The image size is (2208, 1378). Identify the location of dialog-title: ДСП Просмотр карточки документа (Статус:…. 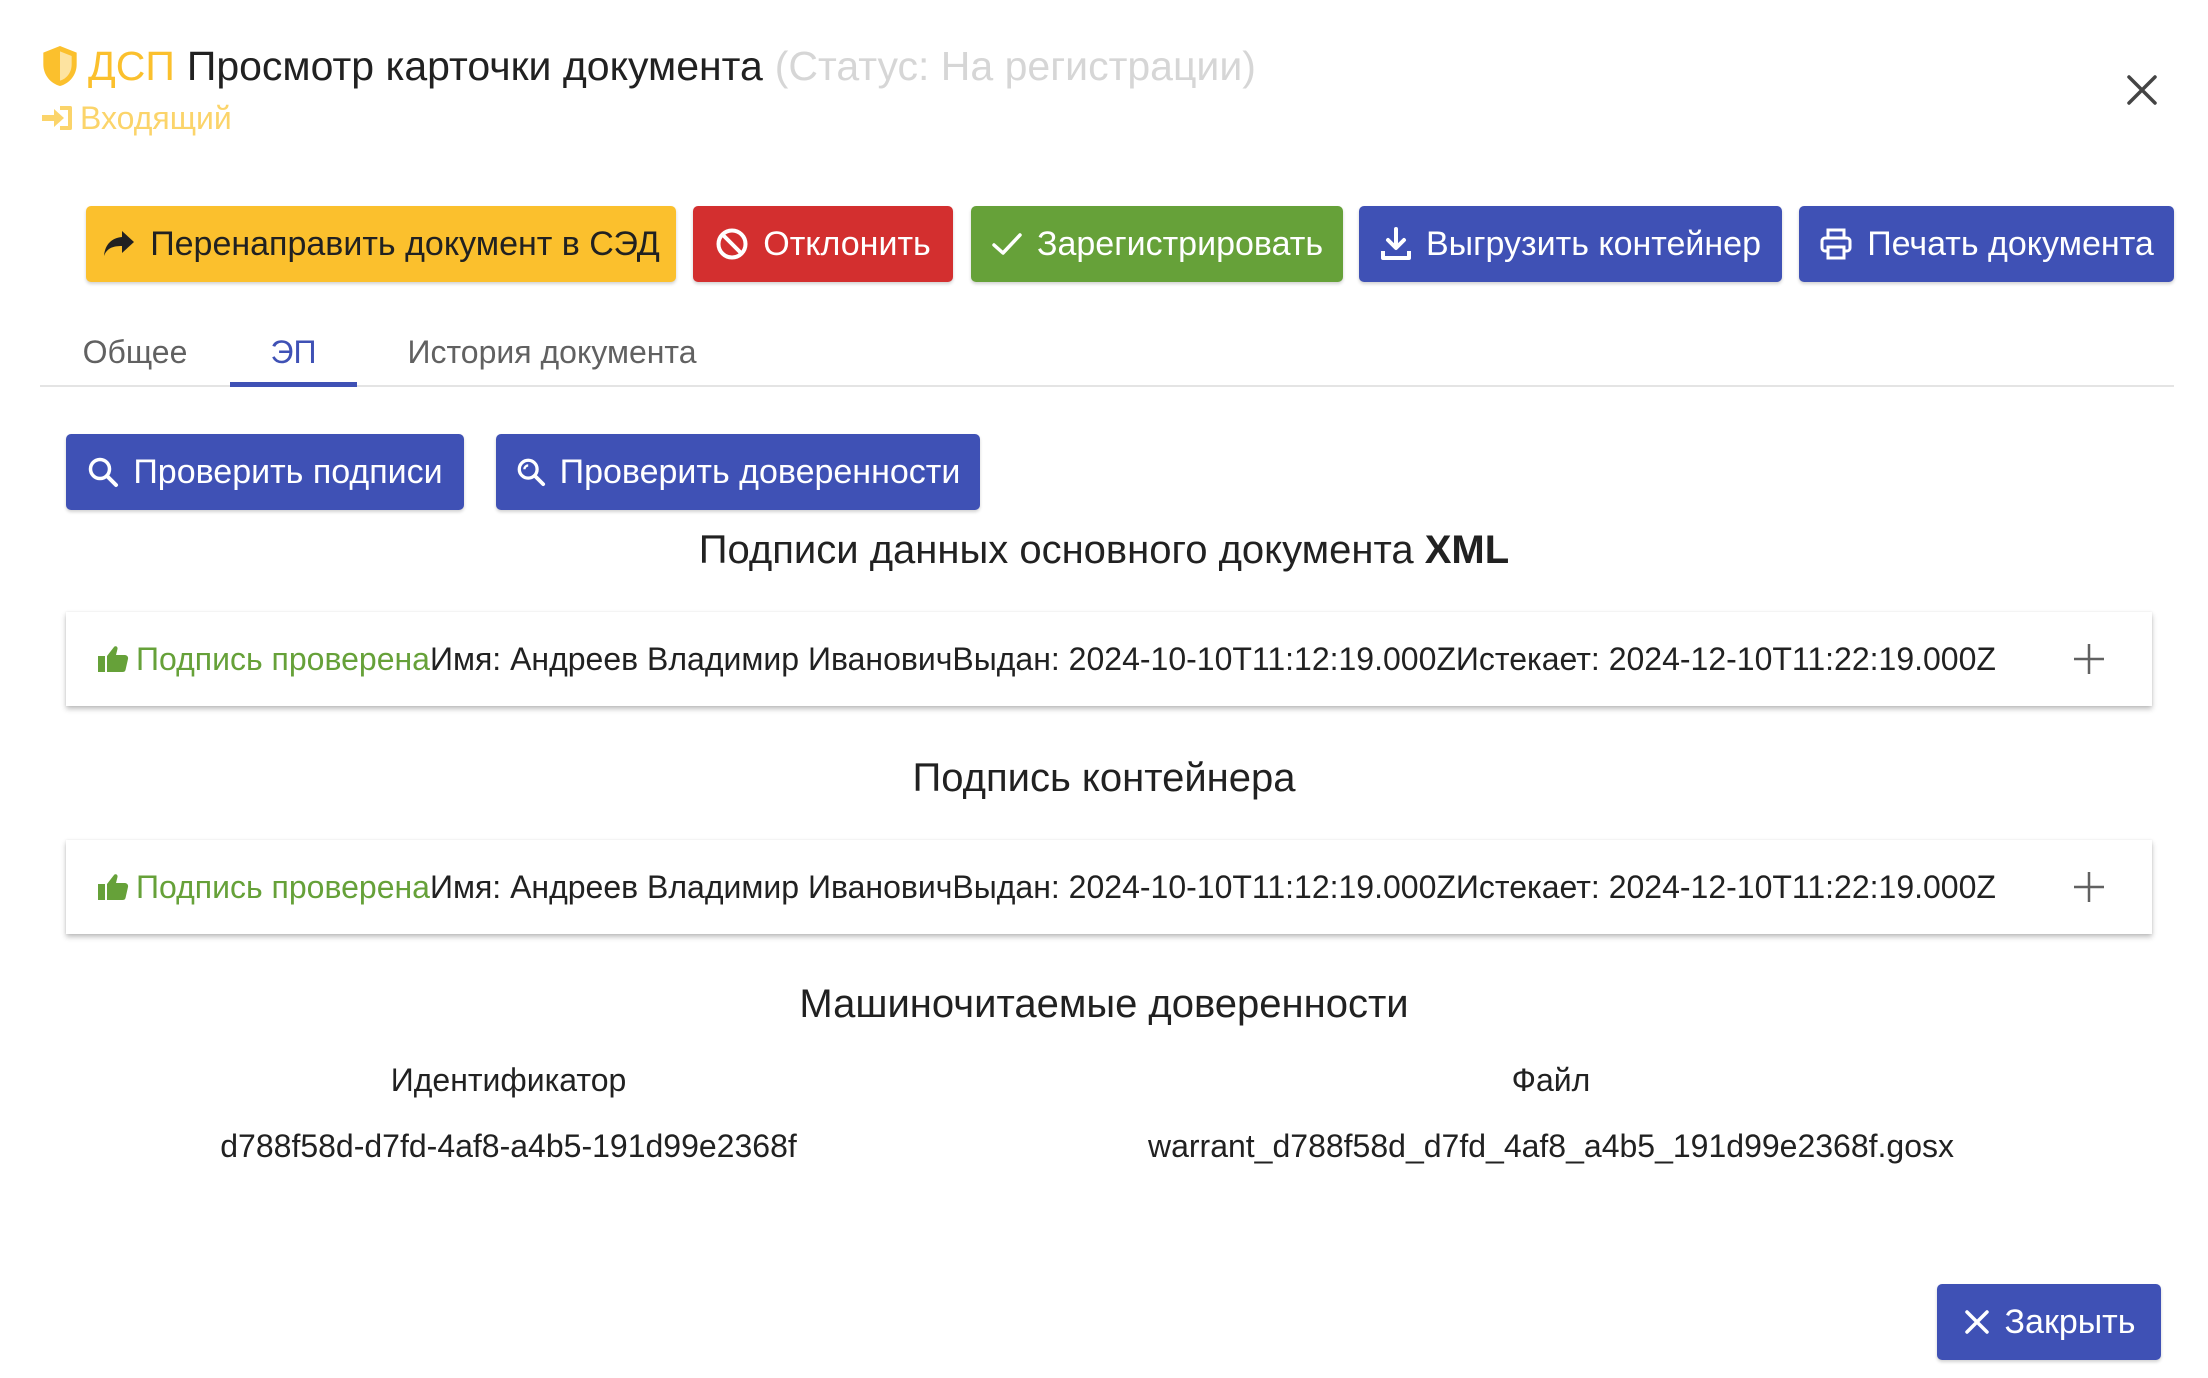
(648, 66).